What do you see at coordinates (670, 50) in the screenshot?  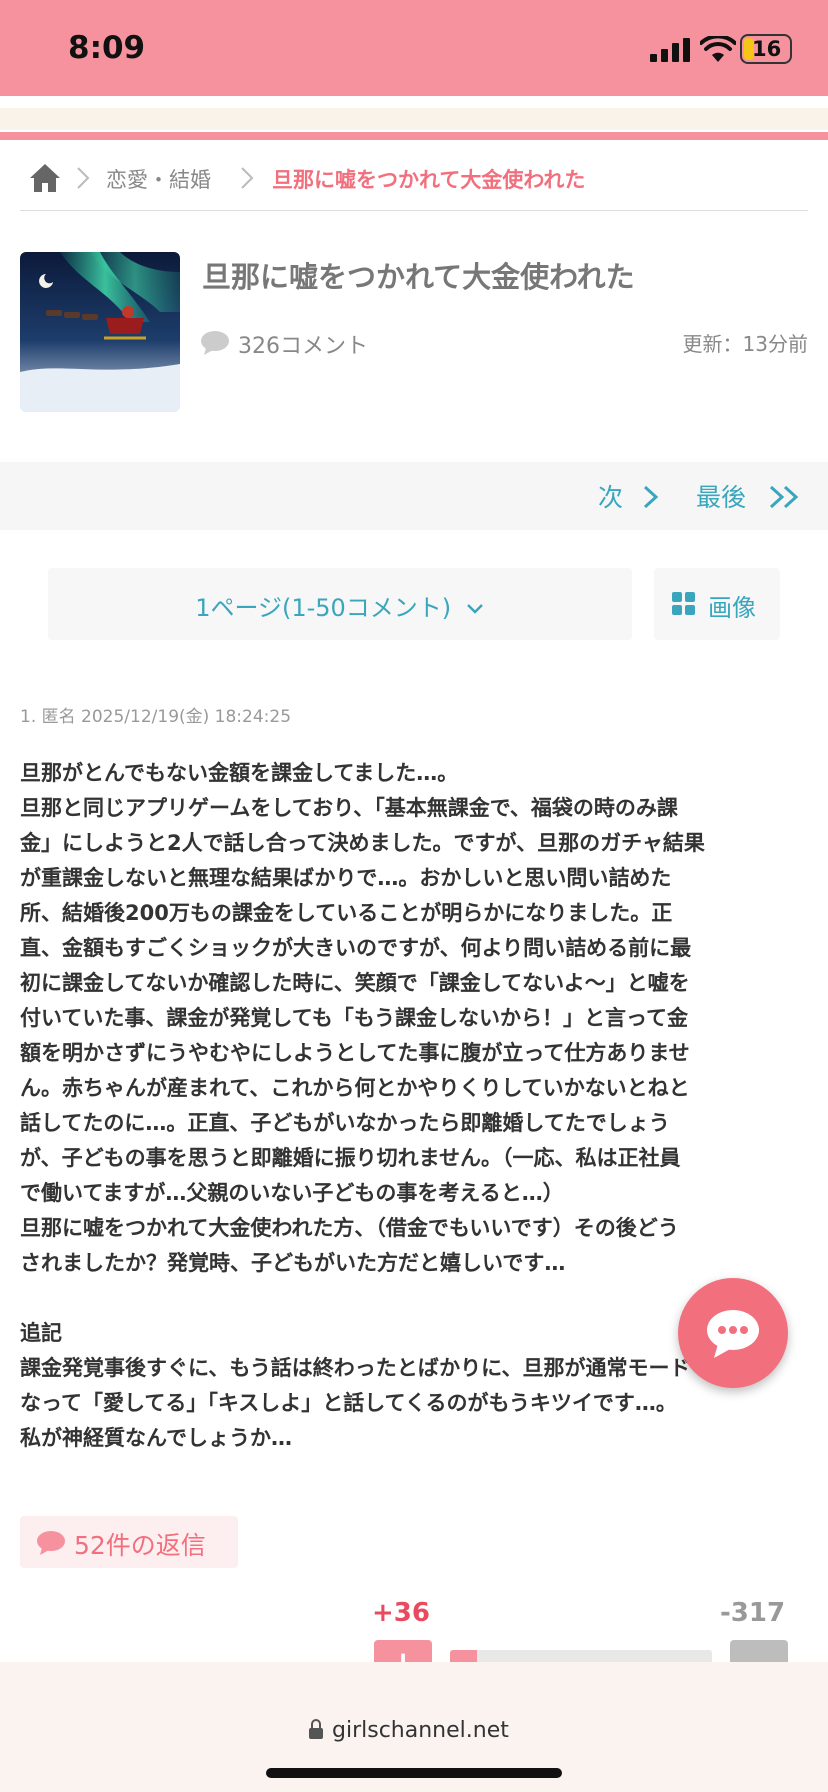 I see `cellular-signal-icon` at bounding box center [670, 50].